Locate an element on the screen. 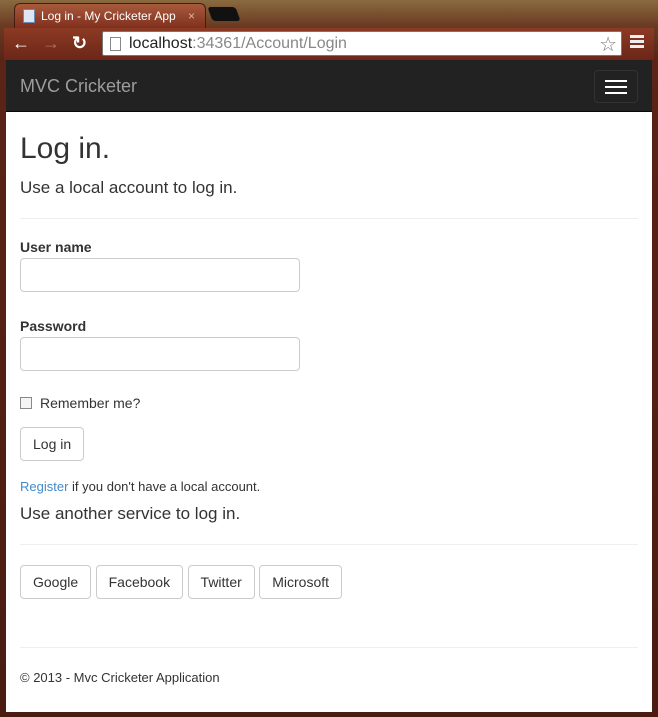 The height and width of the screenshot is (717, 658). microsoft-login-button: Microsoft is located at coordinates (301, 582).